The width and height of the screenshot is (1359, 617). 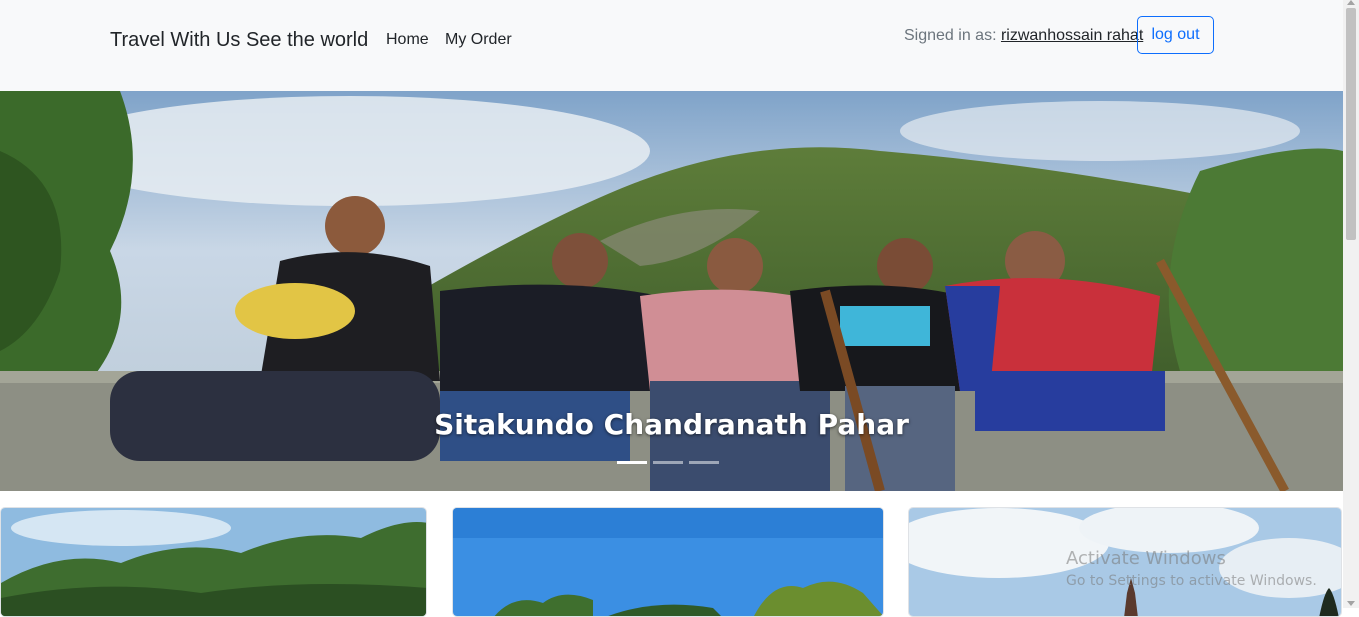 What do you see at coordinates (478, 40) in the screenshot?
I see `nav-link-my-order: My Order` at bounding box center [478, 40].